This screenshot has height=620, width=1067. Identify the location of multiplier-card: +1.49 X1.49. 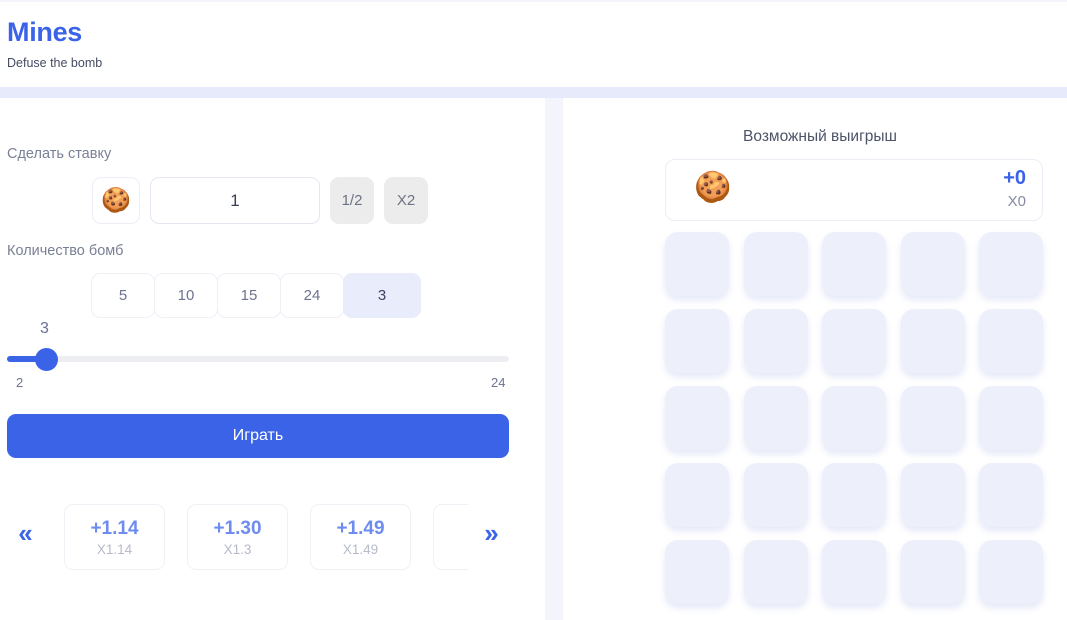
(360, 537).